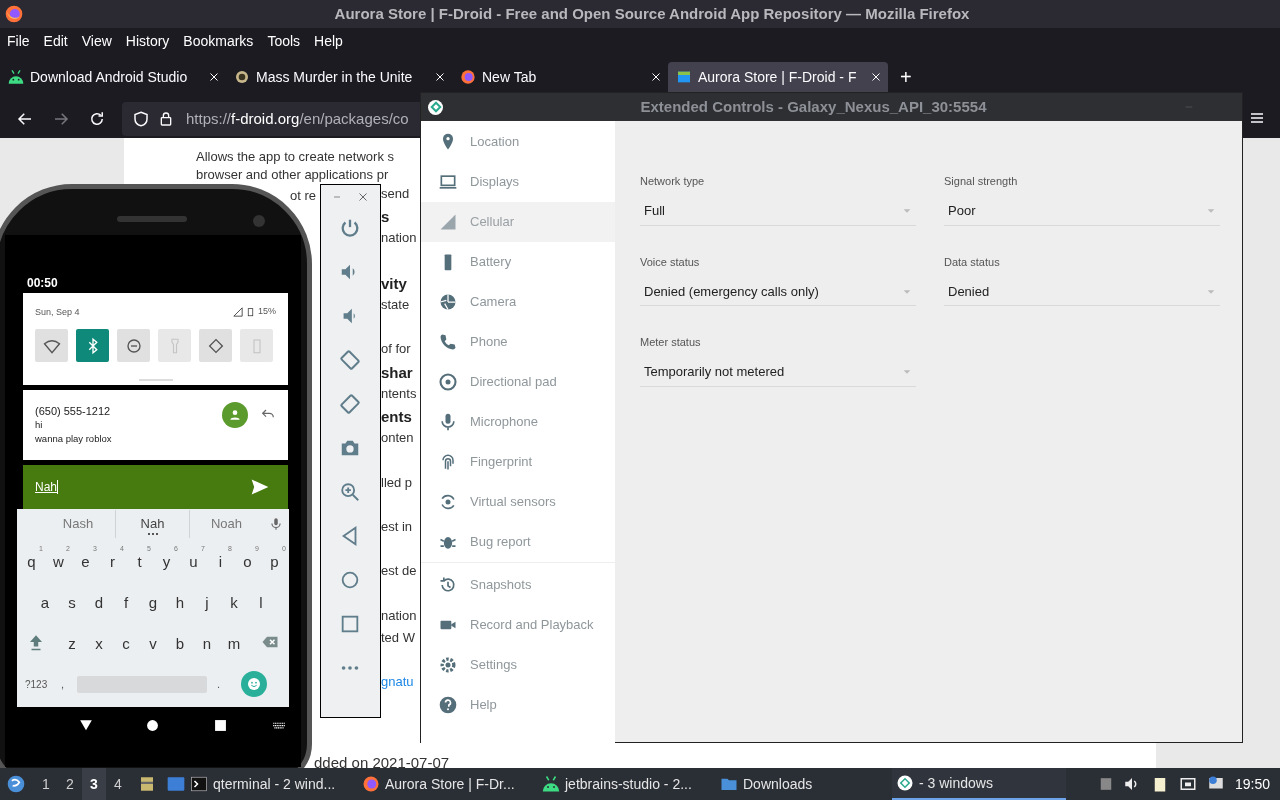  What do you see at coordinates (448, 665) in the screenshot?
I see `gear-icon` at bounding box center [448, 665].